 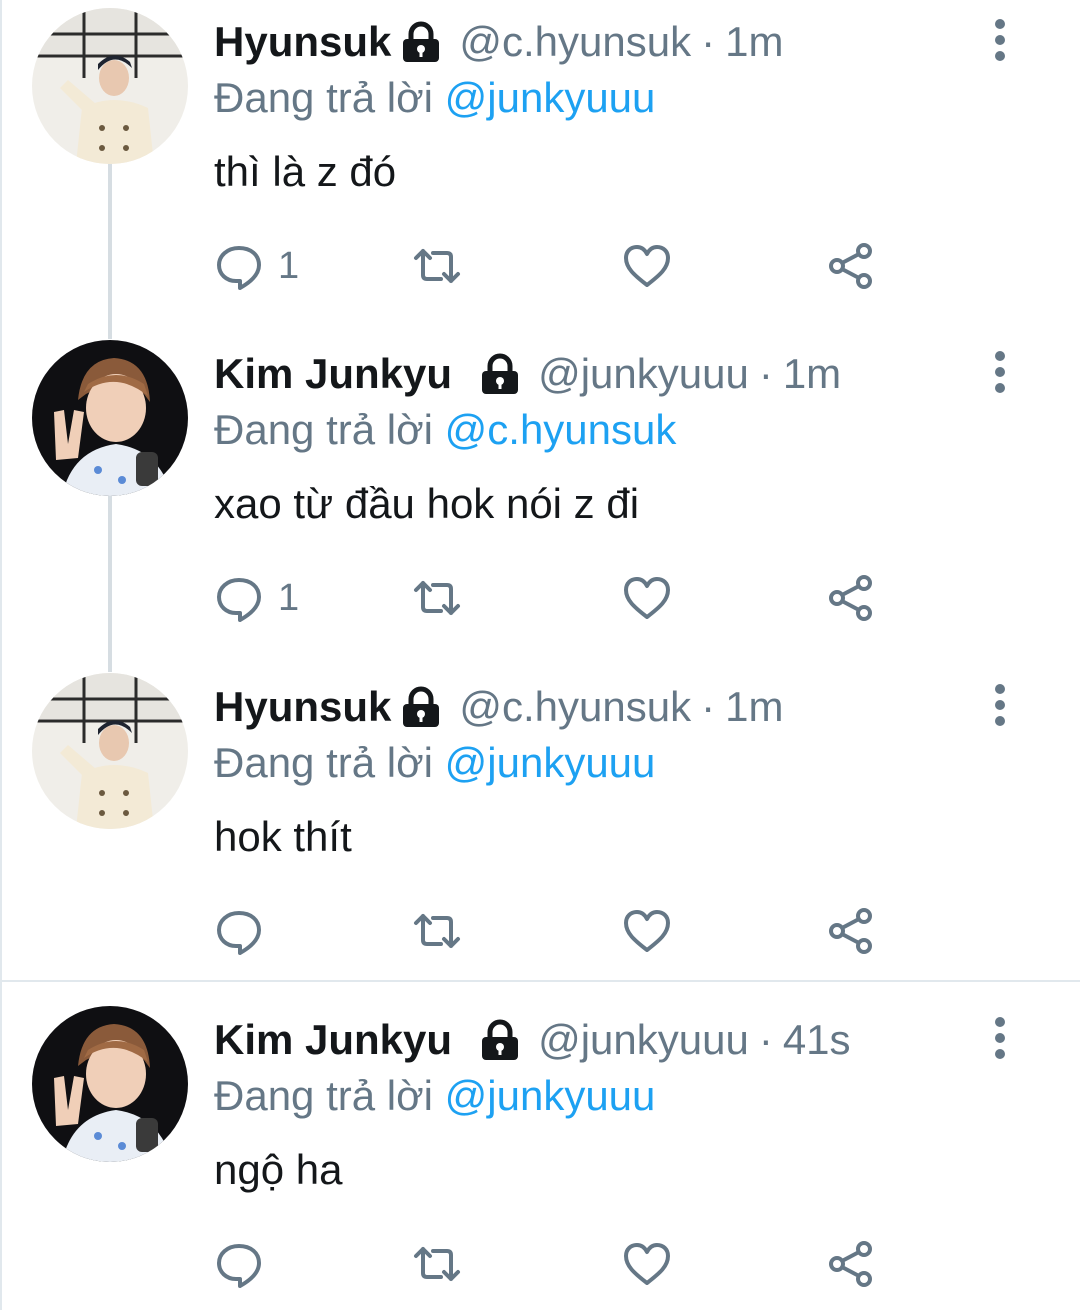 I want to click on reply-mention-link: @c.hyunsuk, so click(x=561, y=429).